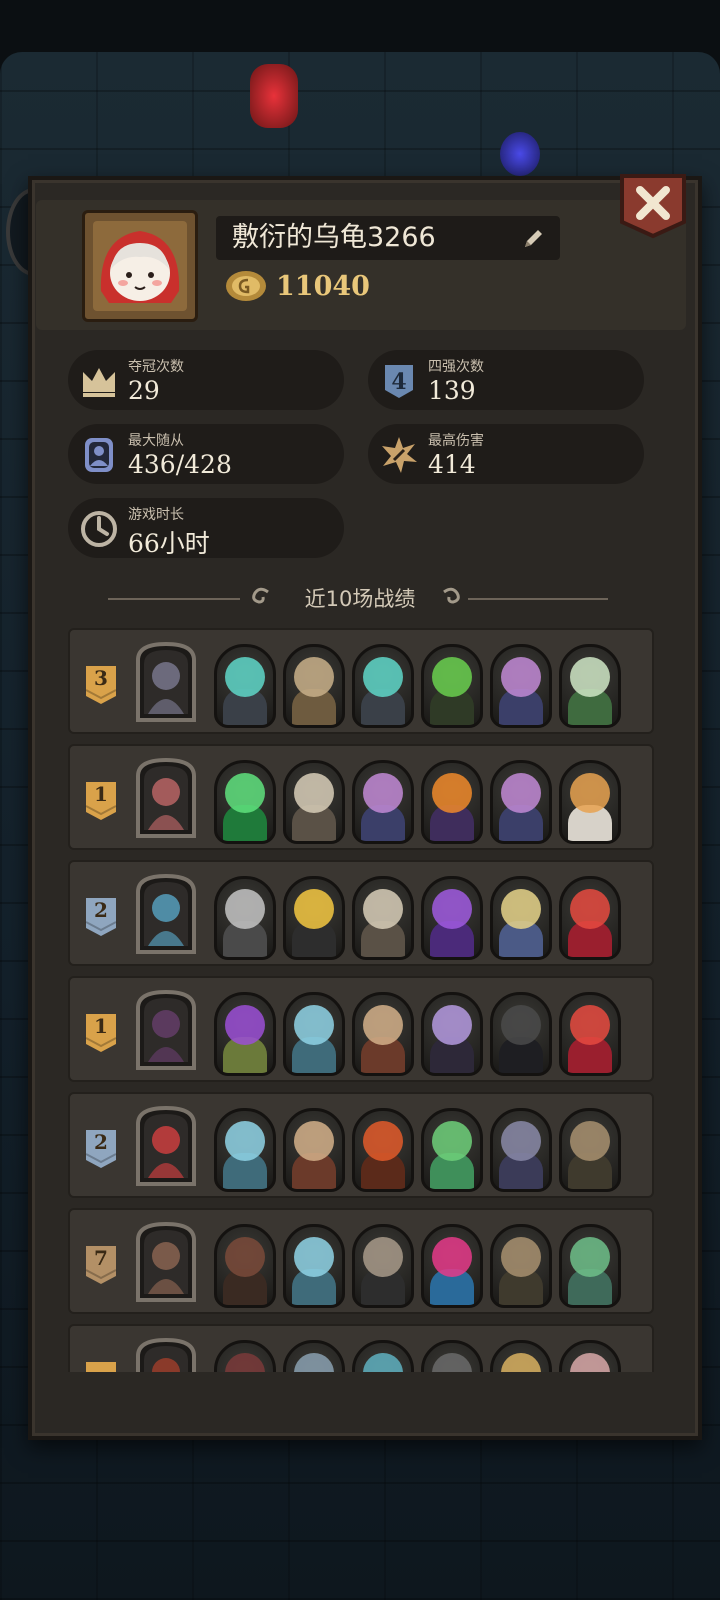 The image size is (720, 1600). What do you see at coordinates (99, 455) in the screenshot?
I see `minion-card-icon` at bounding box center [99, 455].